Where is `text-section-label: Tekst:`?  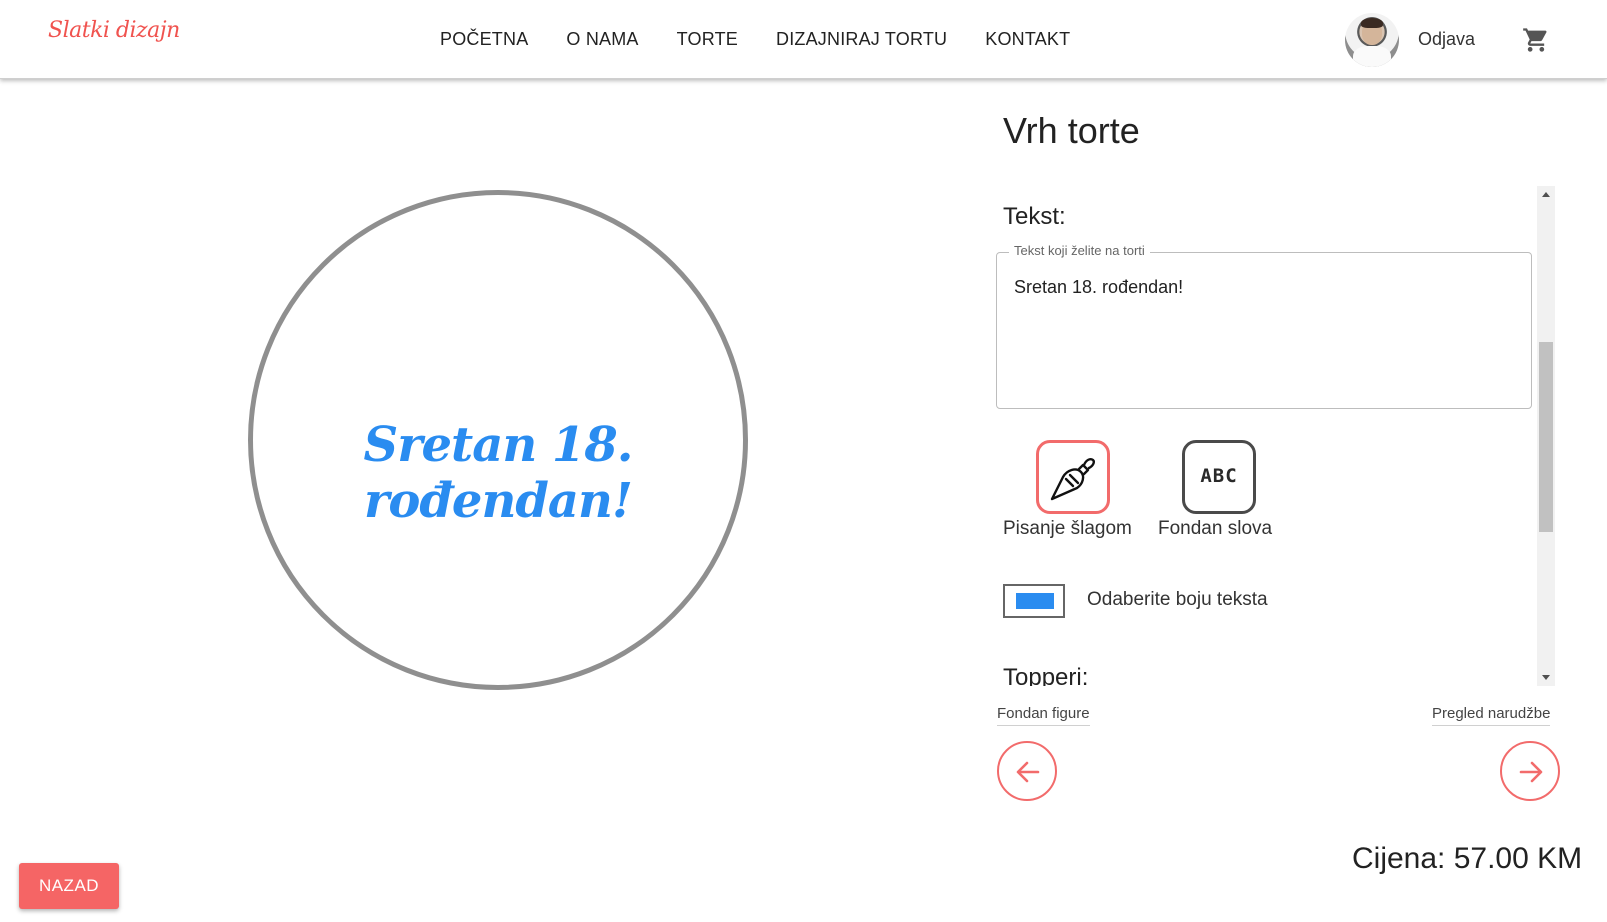
text-section-label: Tekst: is located at coordinates (1034, 216).